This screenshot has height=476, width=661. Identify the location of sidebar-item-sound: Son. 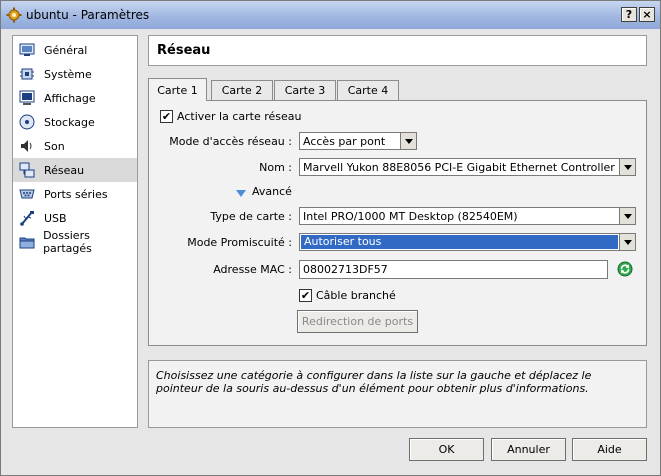
(75, 146).